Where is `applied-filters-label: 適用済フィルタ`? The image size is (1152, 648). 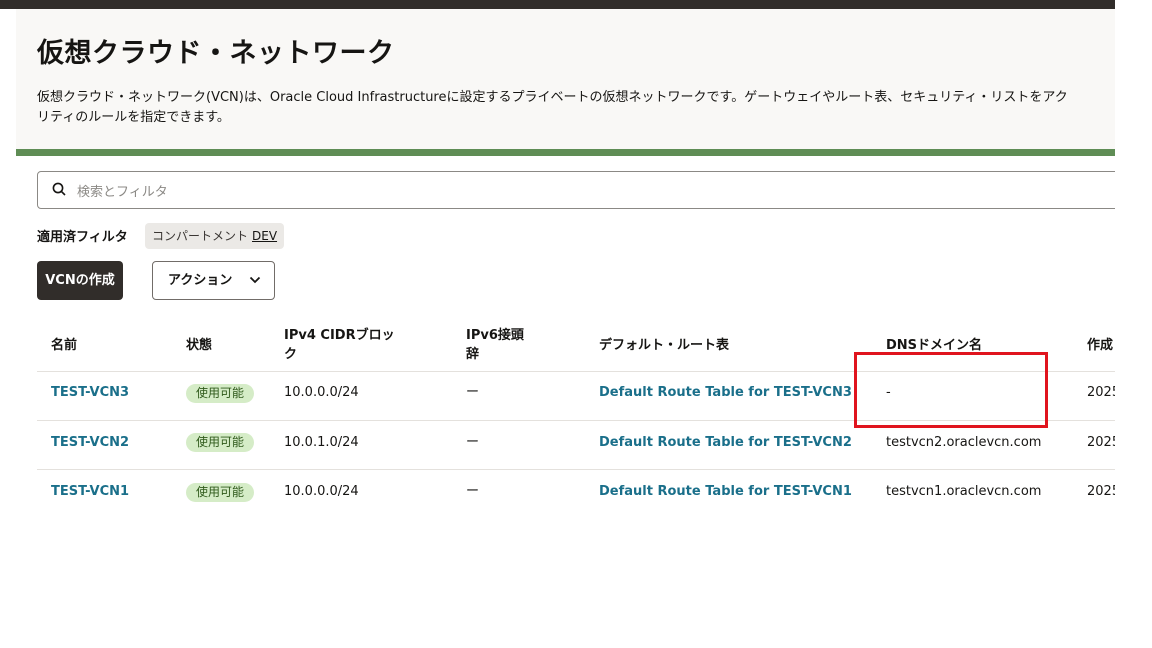 applied-filters-label: 適用済フィルタ is located at coordinates (82, 237).